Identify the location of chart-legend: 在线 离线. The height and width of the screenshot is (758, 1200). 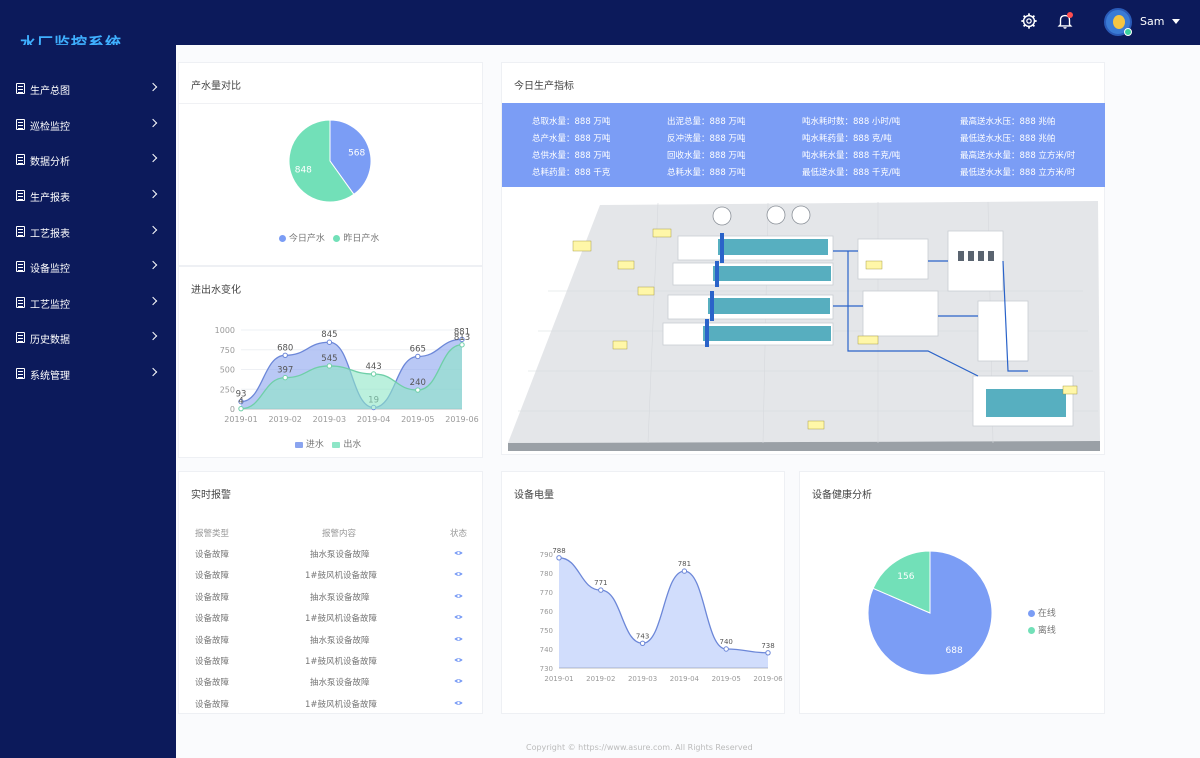
(1042, 623).